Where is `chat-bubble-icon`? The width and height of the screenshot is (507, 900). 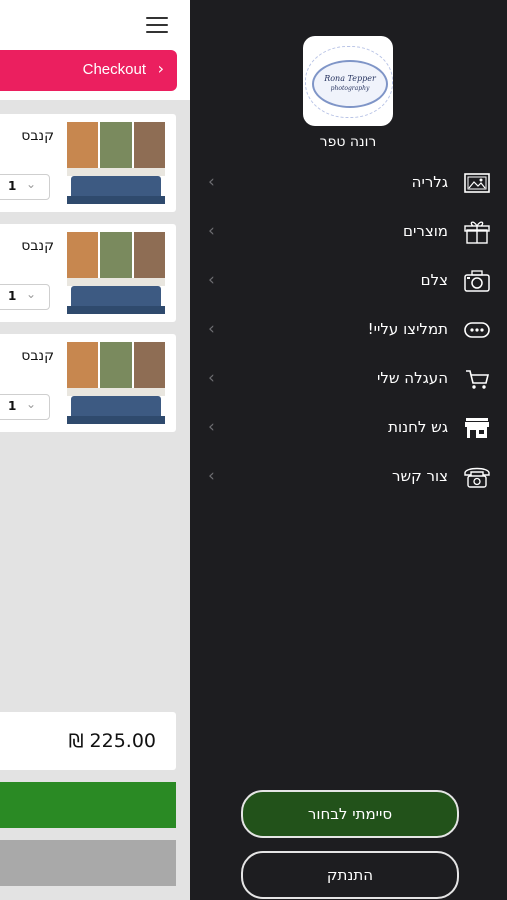
chat-bubble-icon is located at coordinates (477, 330).